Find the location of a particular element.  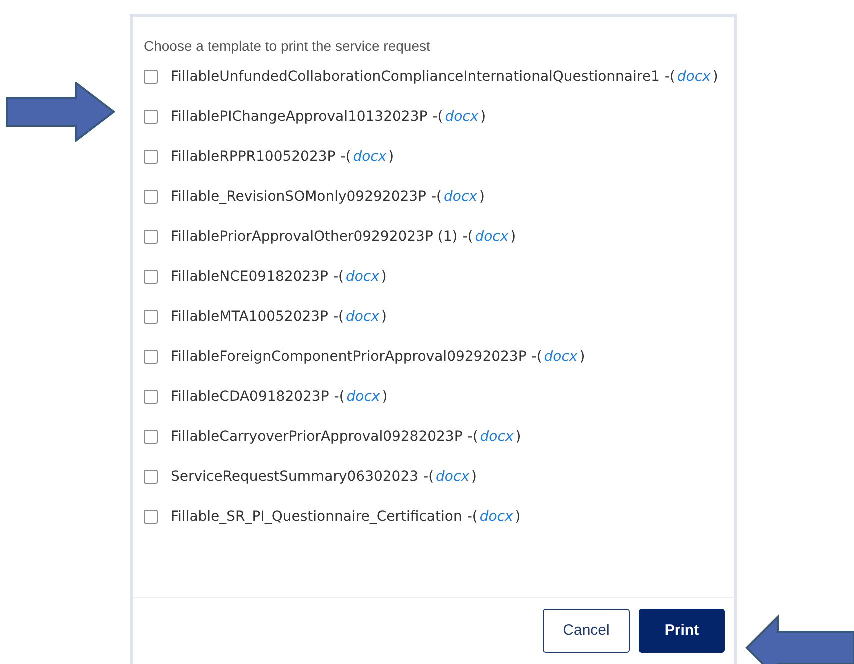

template-name: Fillable_SR_PI_Questionnaire_Certification is located at coordinates (316, 517).